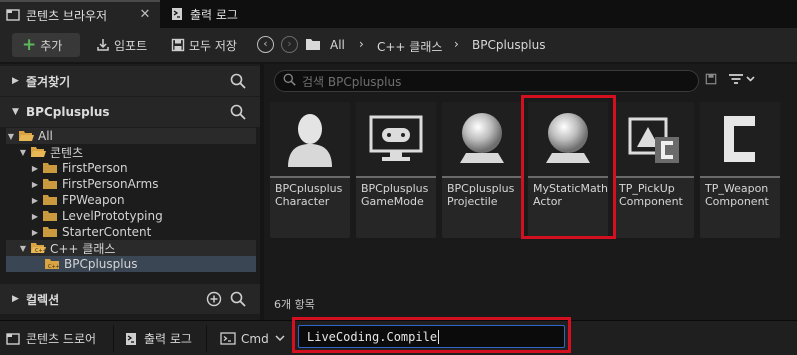 The height and width of the screenshot is (355, 797). I want to click on tree-item-content: ▼ 콘텐츠, so click(131, 152).